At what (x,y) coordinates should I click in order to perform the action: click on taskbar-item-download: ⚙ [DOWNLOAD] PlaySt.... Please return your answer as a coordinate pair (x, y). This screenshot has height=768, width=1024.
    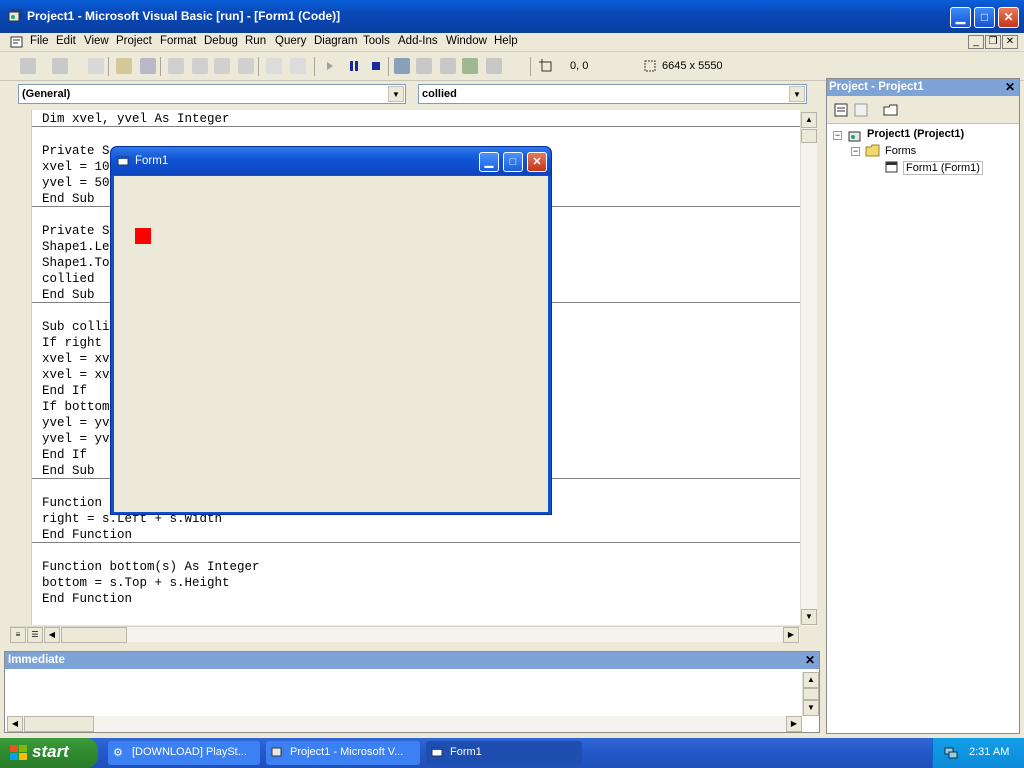
    Looking at the image, I should click on (184, 753).